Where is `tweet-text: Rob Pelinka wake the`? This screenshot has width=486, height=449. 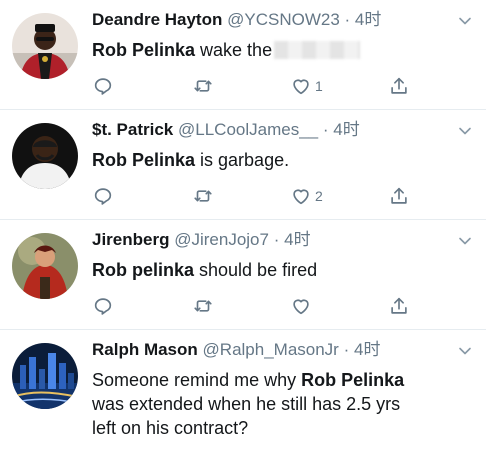
tweet-text: Rob Pelinka wake the is located at coordinates (277, 50).